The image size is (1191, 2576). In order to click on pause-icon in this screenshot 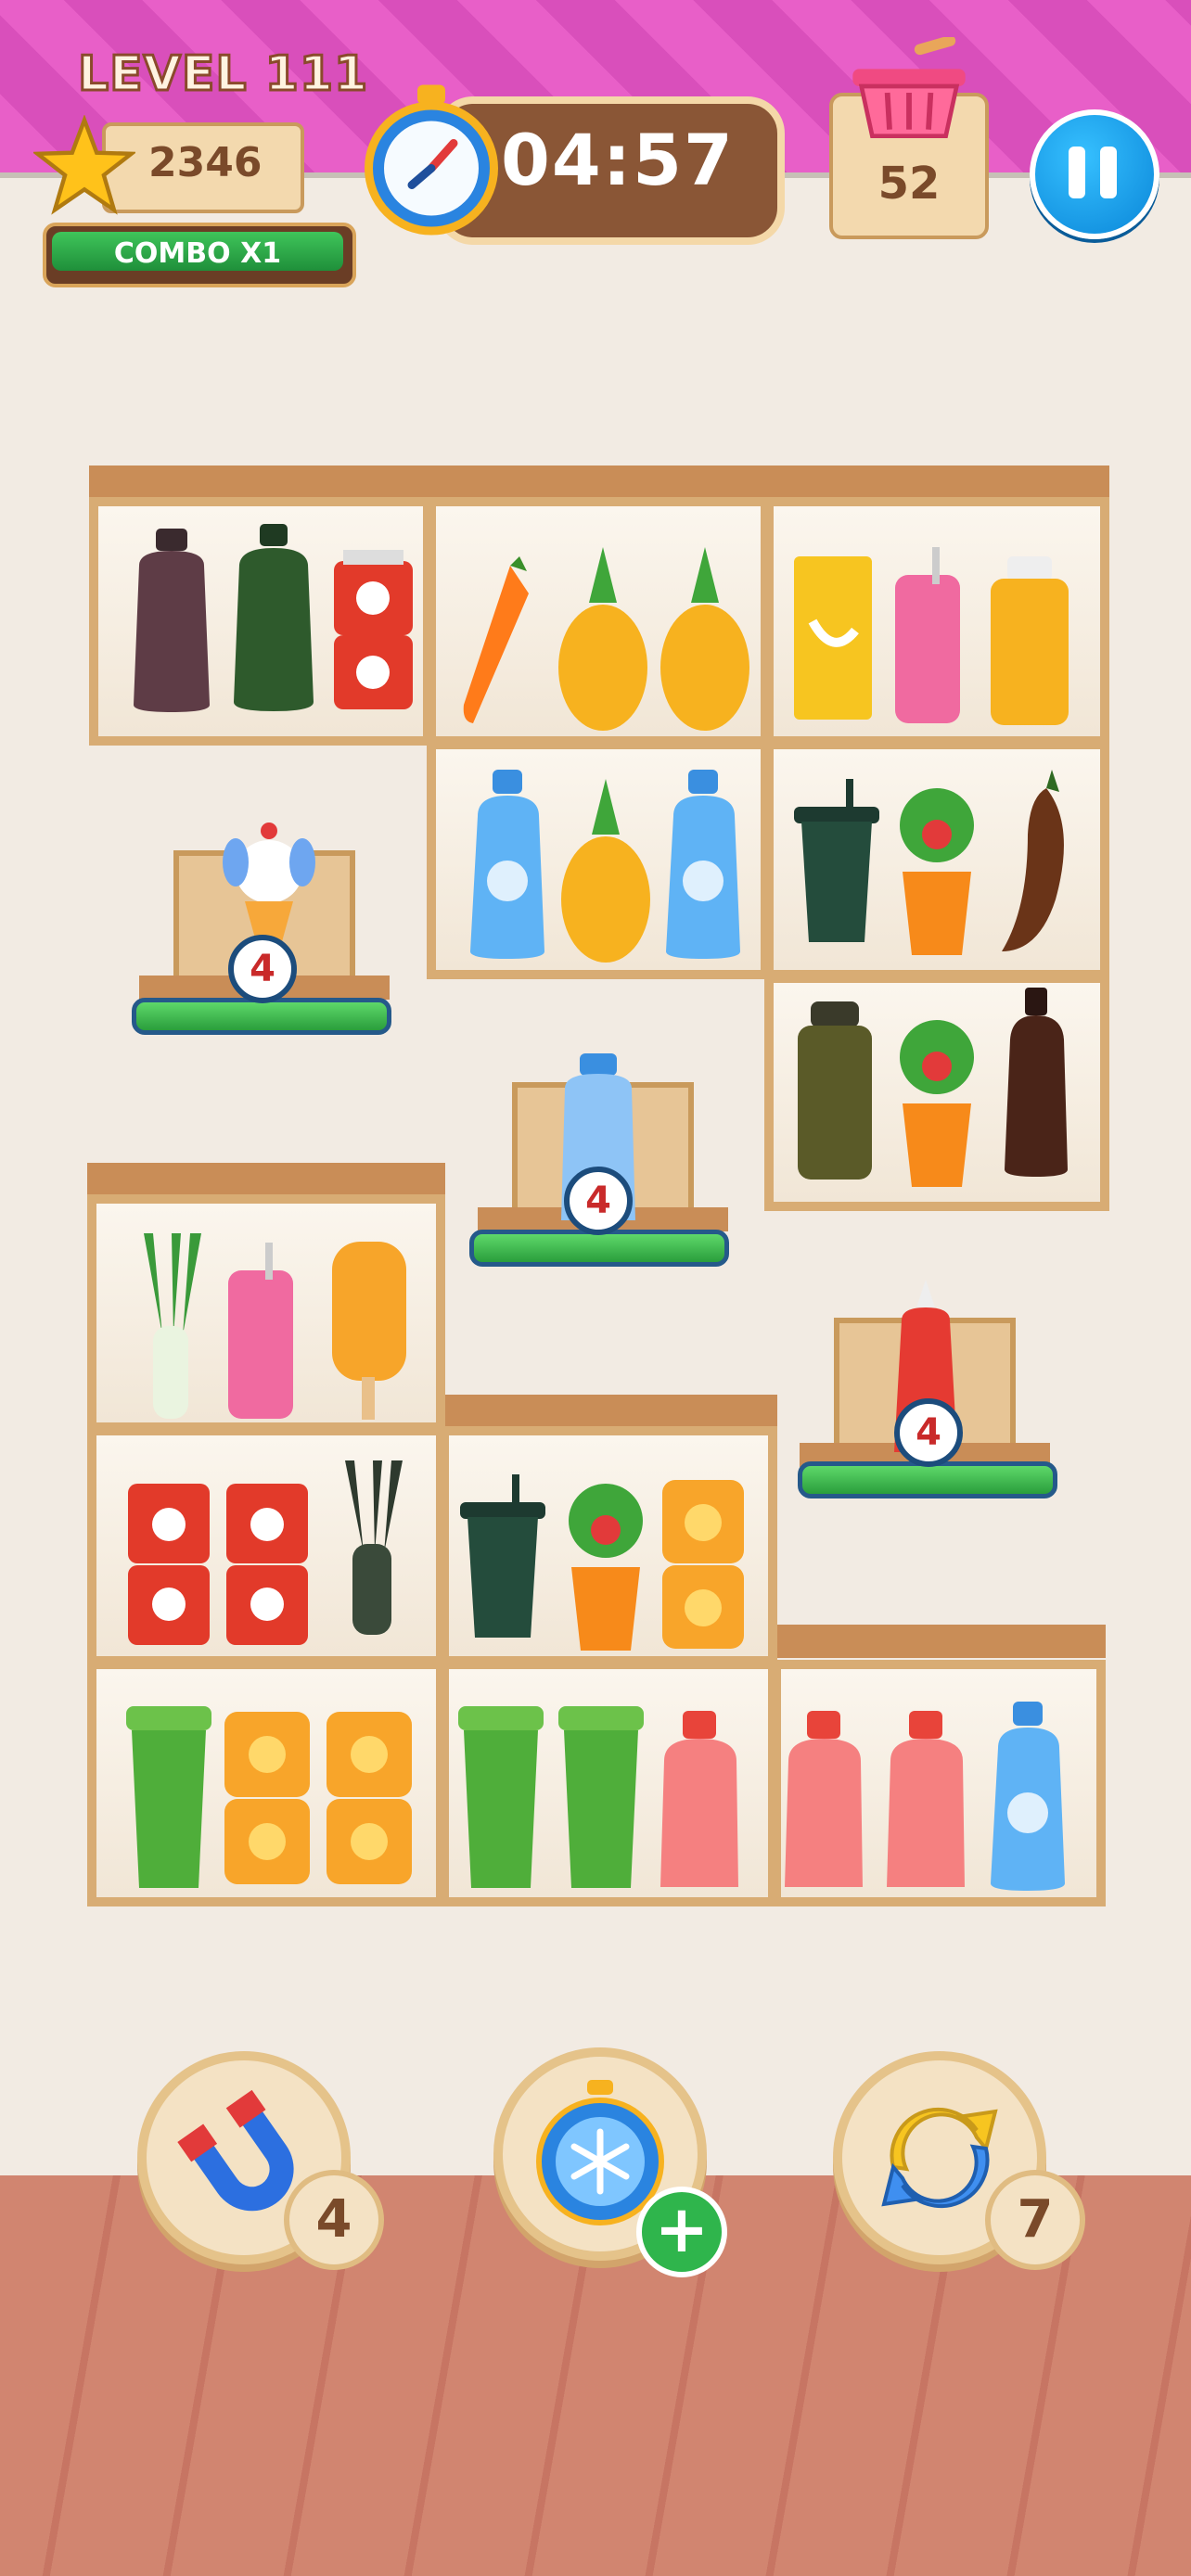, I will do `click(1077, 172)`.